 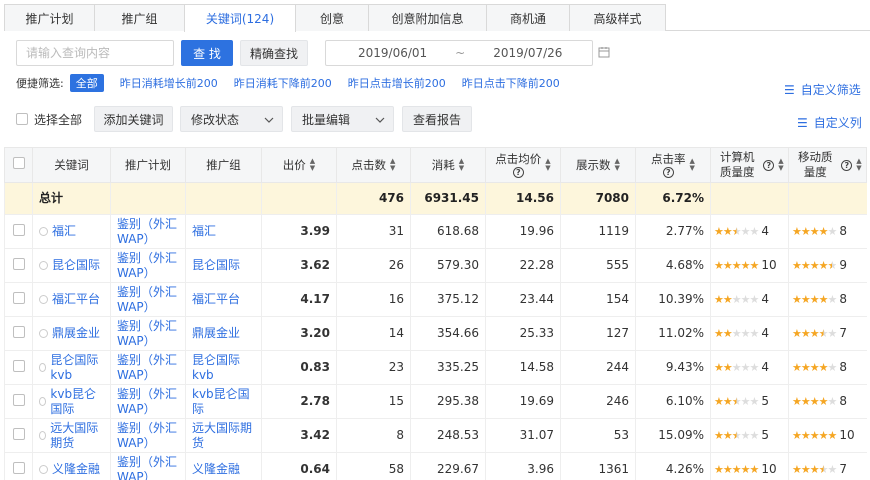 I want to click on tab-business: 商机通, so click(x=528, y=17).